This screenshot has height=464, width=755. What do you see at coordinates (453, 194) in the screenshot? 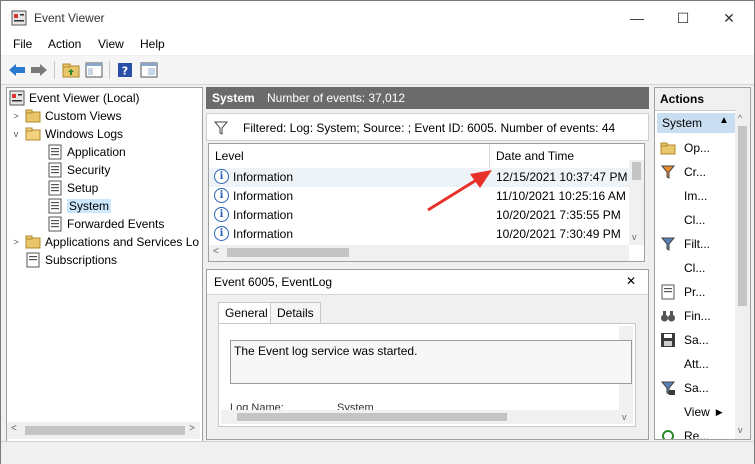
I see `annotation-arrow-shaft` at bounding box center [453, 194].